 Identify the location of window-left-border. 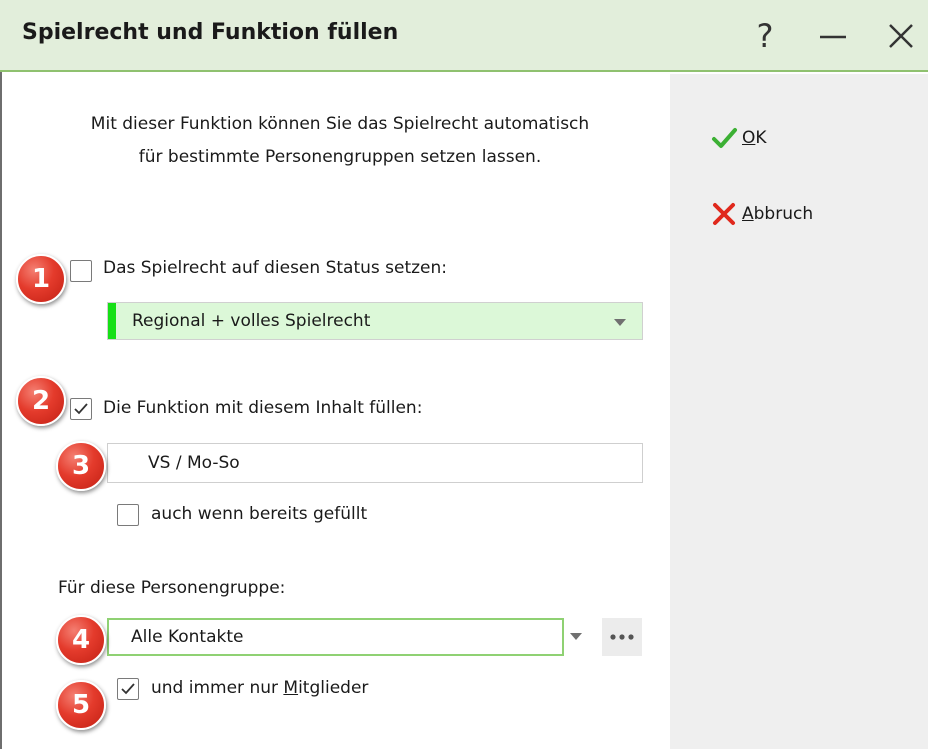
(1, 410).